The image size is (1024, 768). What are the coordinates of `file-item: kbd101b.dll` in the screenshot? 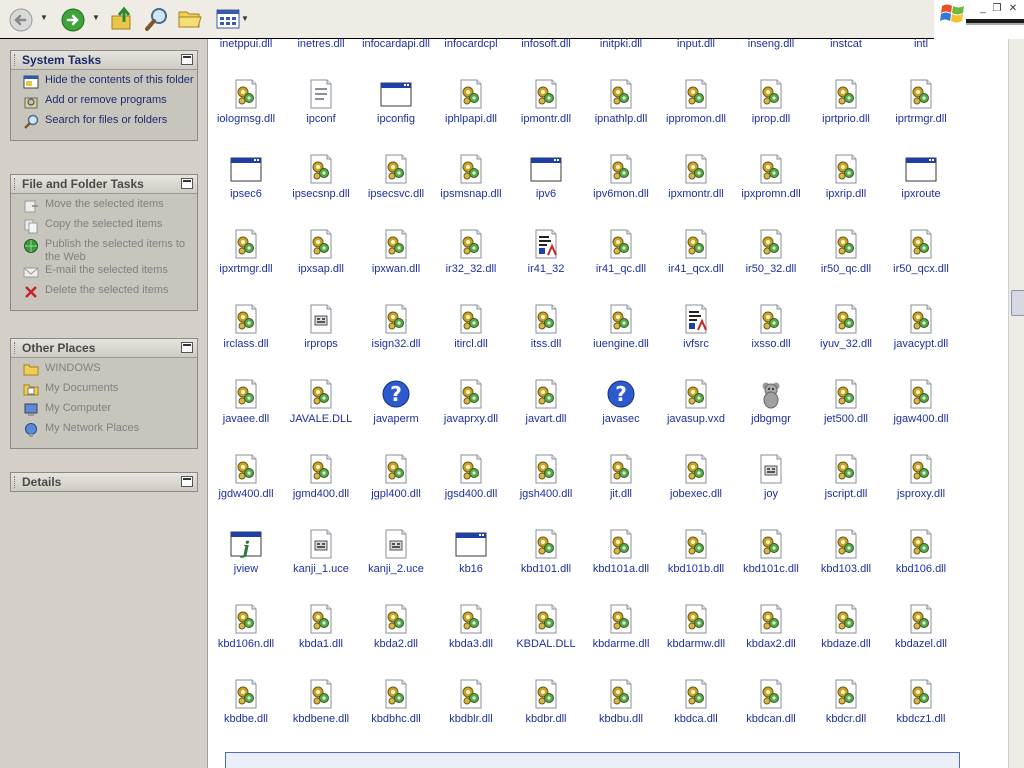 It's located at (696, 551).